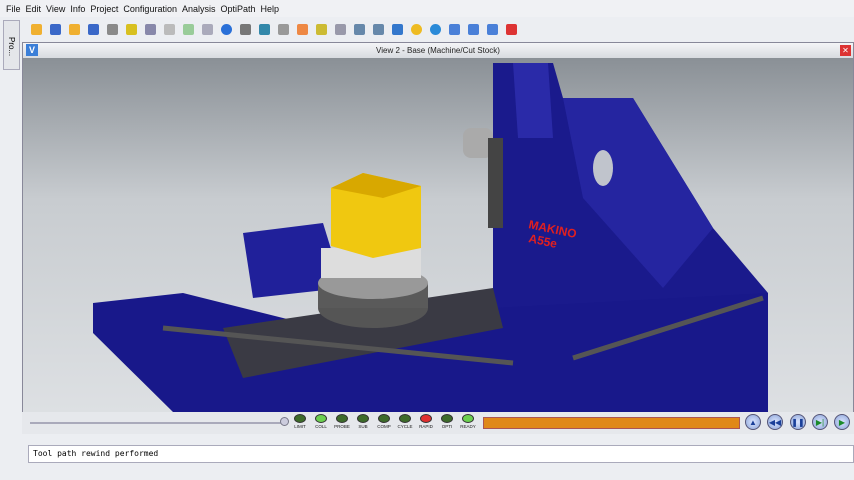 The width and height of the screenshot is (854, 480). I want to click on monitor-icon, so click(207, 29).